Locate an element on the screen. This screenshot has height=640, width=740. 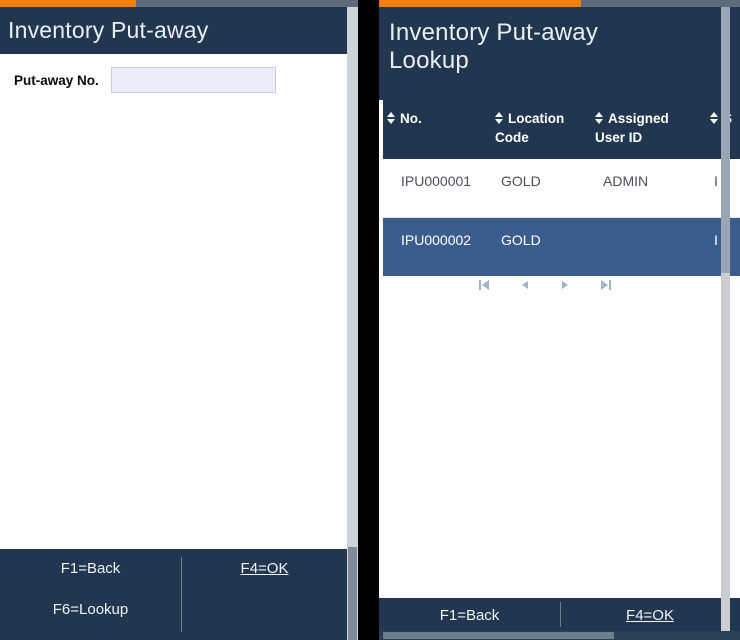
lookup-title: Inventory Put-away Lookup is located at coordinates (494, 47).